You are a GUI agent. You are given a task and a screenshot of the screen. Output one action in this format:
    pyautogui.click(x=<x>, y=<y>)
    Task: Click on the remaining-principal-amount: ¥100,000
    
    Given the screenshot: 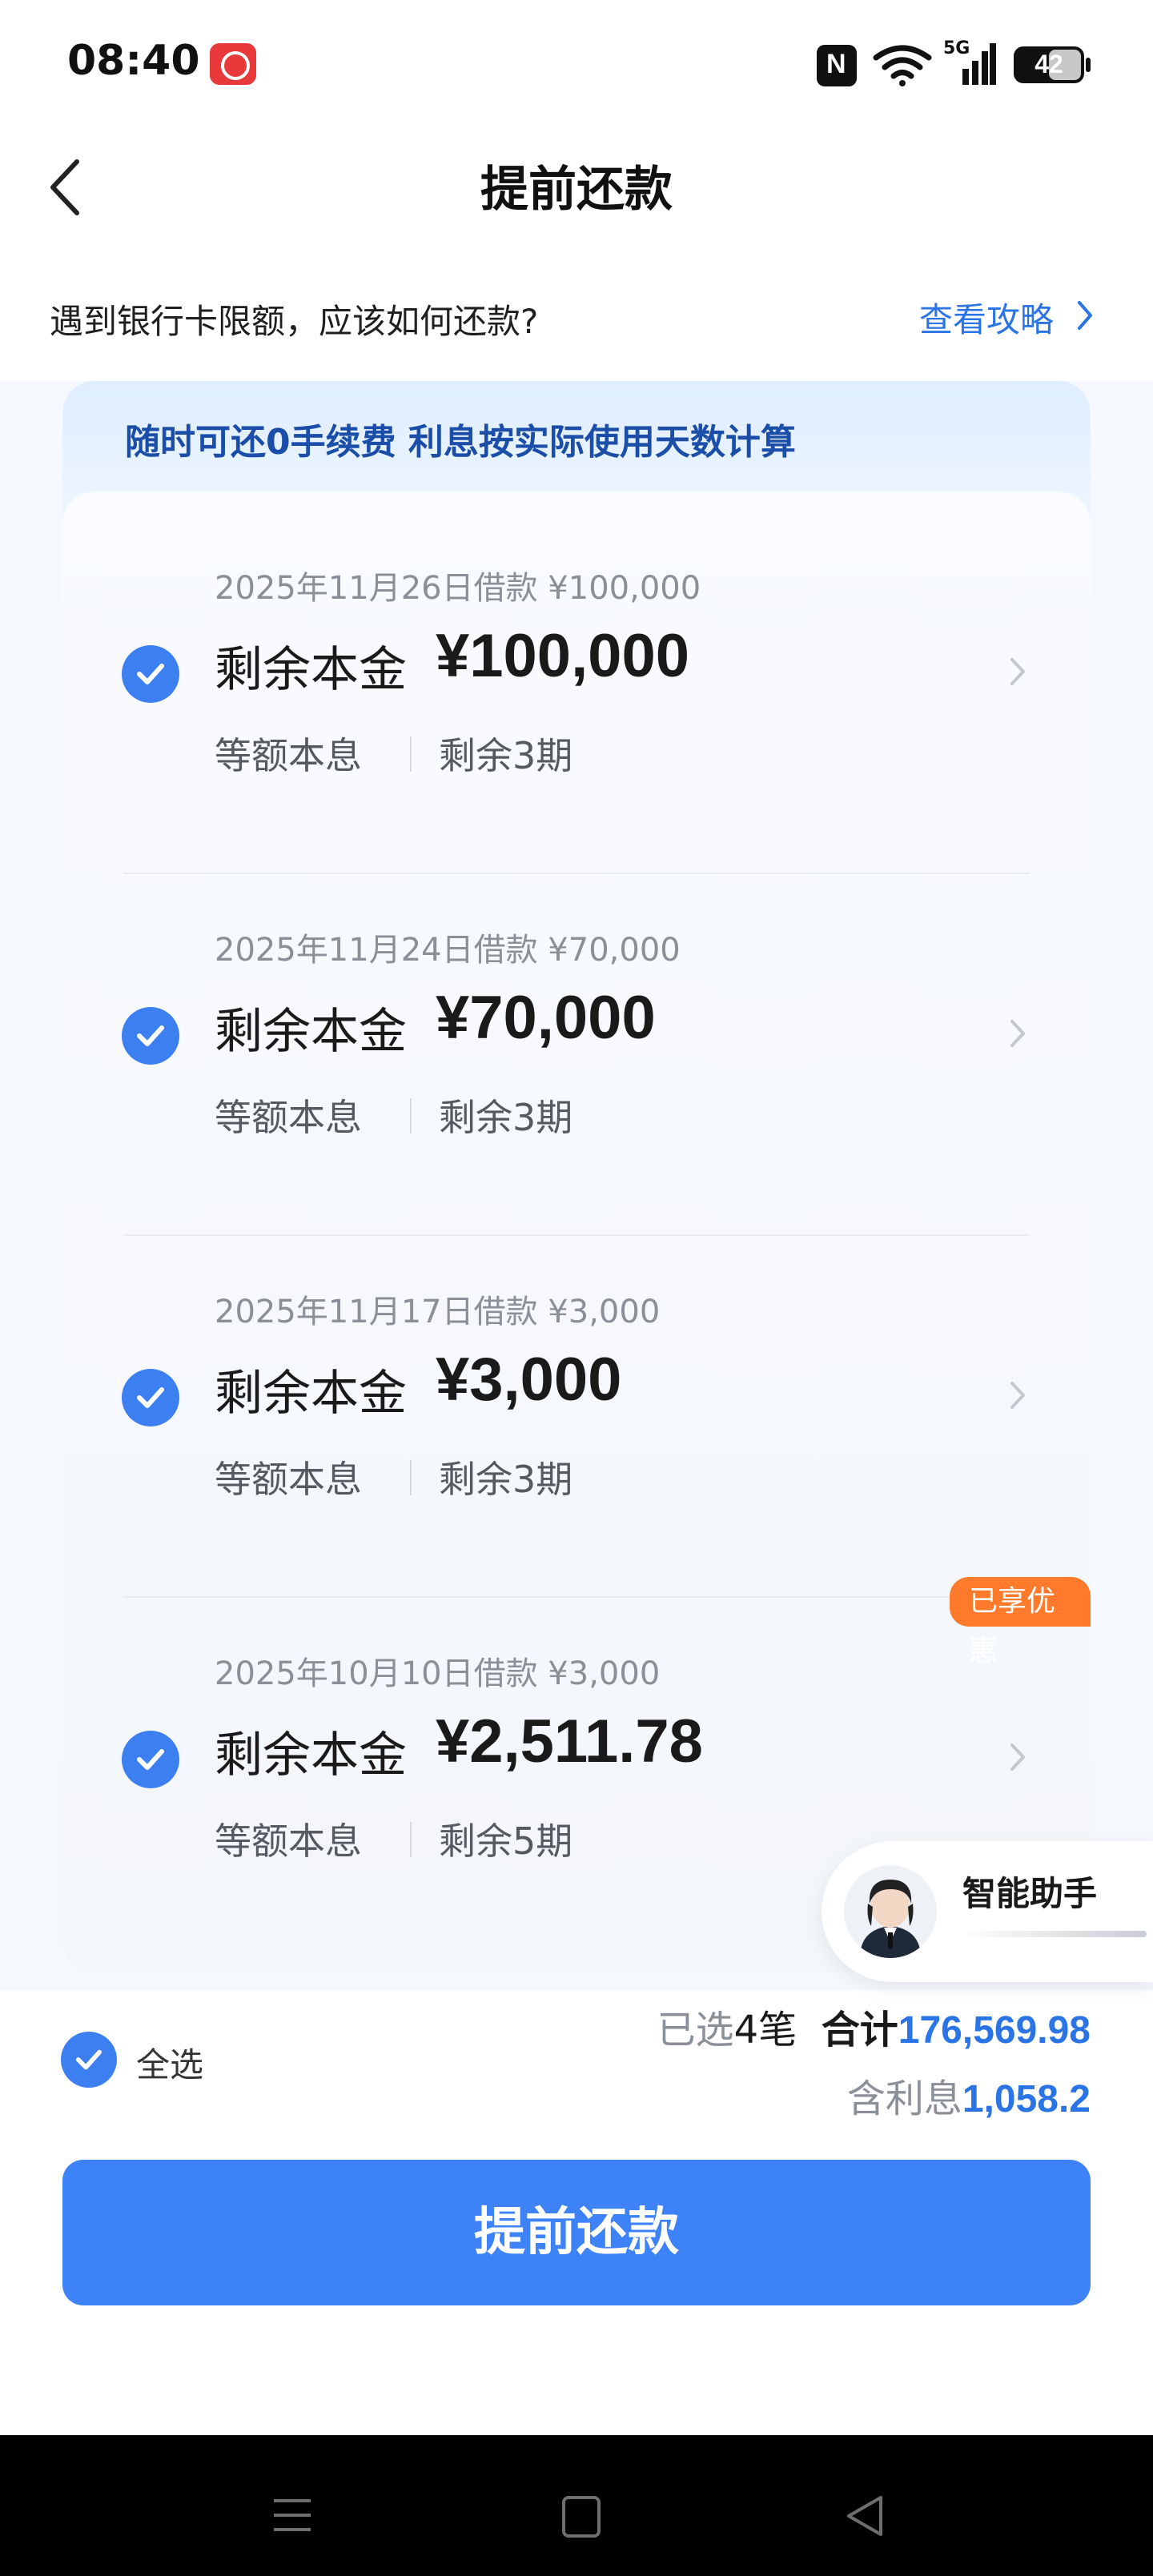 What is the action you would take?
    pyautogui.click(x=563, y=656)
    